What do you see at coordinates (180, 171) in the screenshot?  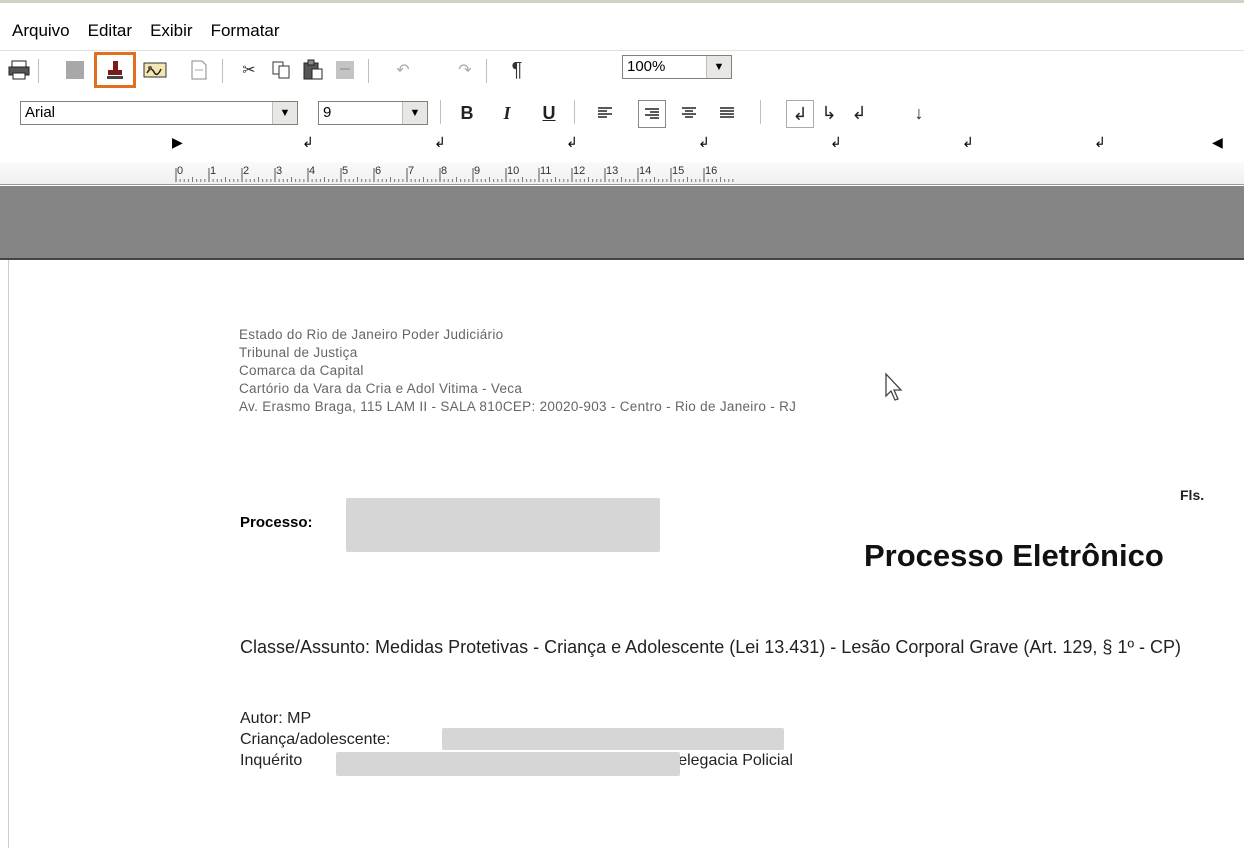 I see `ruler-number: 0` at bounding box center [180, 171].